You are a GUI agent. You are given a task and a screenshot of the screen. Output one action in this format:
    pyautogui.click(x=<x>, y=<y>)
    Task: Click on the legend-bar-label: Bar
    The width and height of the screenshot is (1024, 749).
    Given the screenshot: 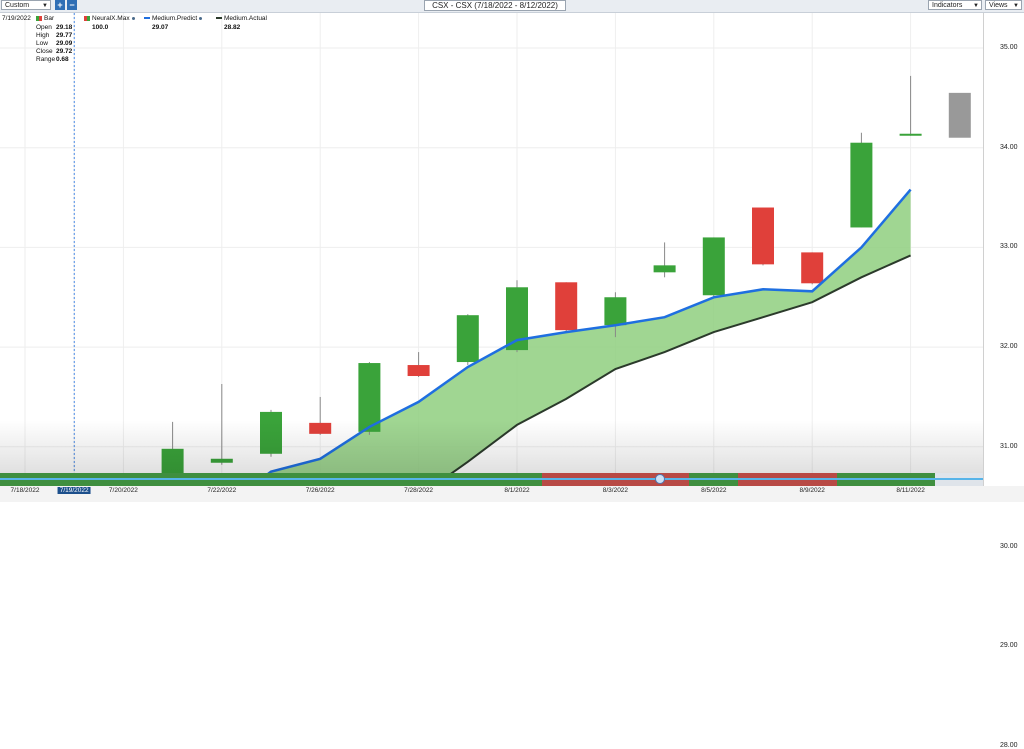 What is the action you would take?
    pyautogui.click(x=49, y=18)
    